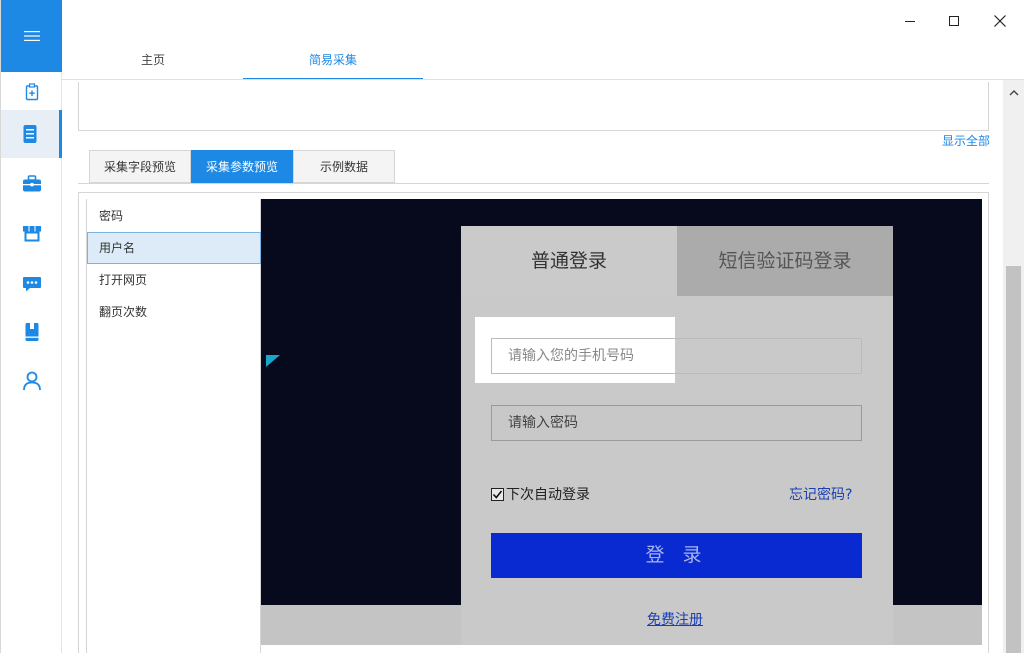 Image resolution: width=1024 pixels, height=653 pixels. I want to click on carousel-arrow-icon, so click(273, 361).